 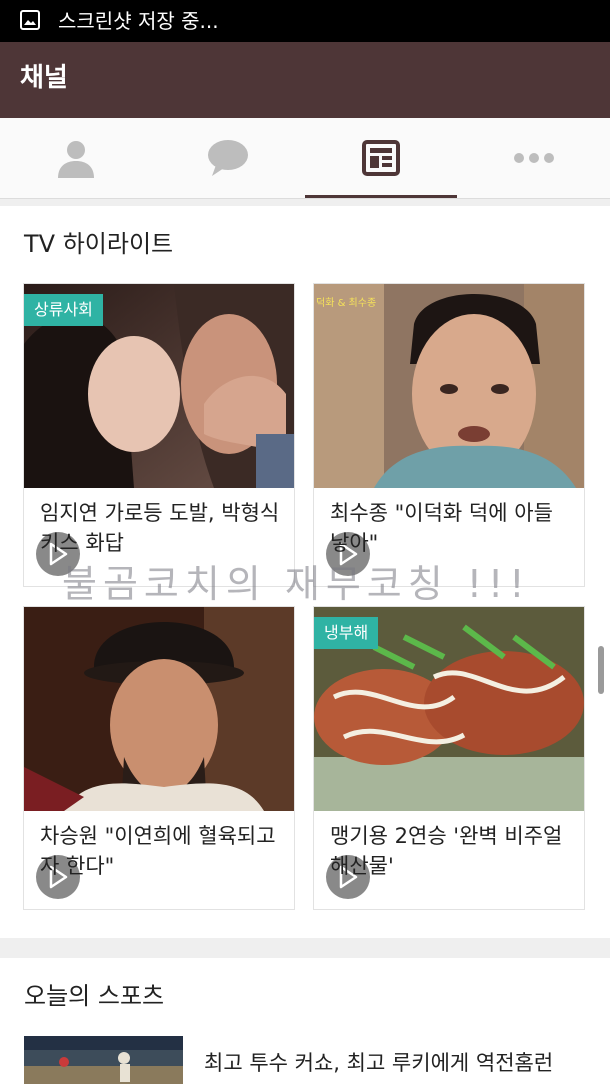 I want to click on video-thumbnail, so click(x=159, y=709).